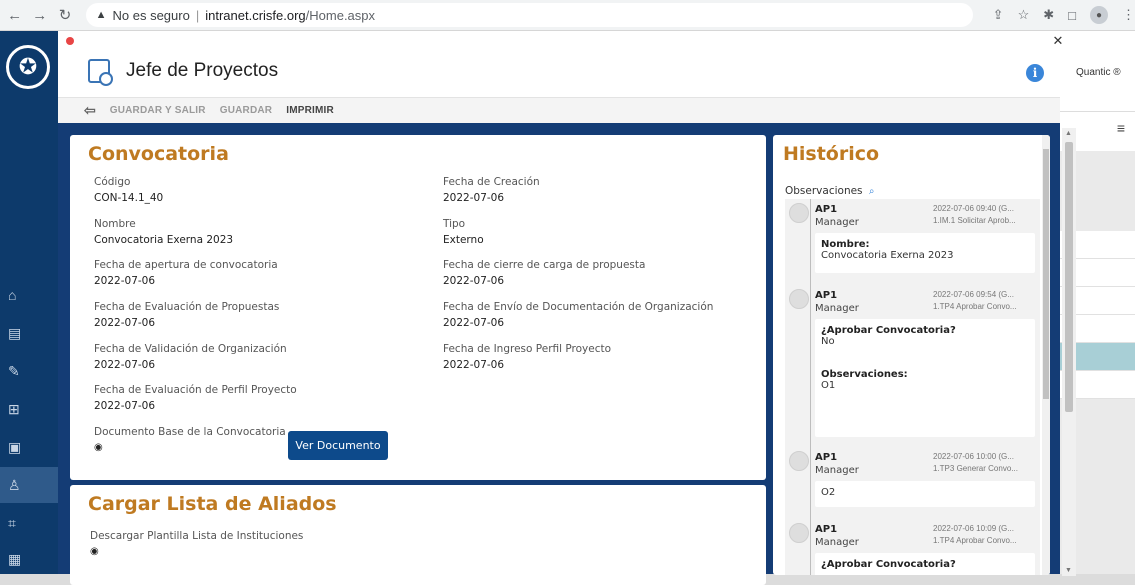 The height and width of the screenshot is (585, 1135). Describe the element at coordinates (463, 232) in the screenshot. I see `field-tipo: Tipo Externo` at that location.